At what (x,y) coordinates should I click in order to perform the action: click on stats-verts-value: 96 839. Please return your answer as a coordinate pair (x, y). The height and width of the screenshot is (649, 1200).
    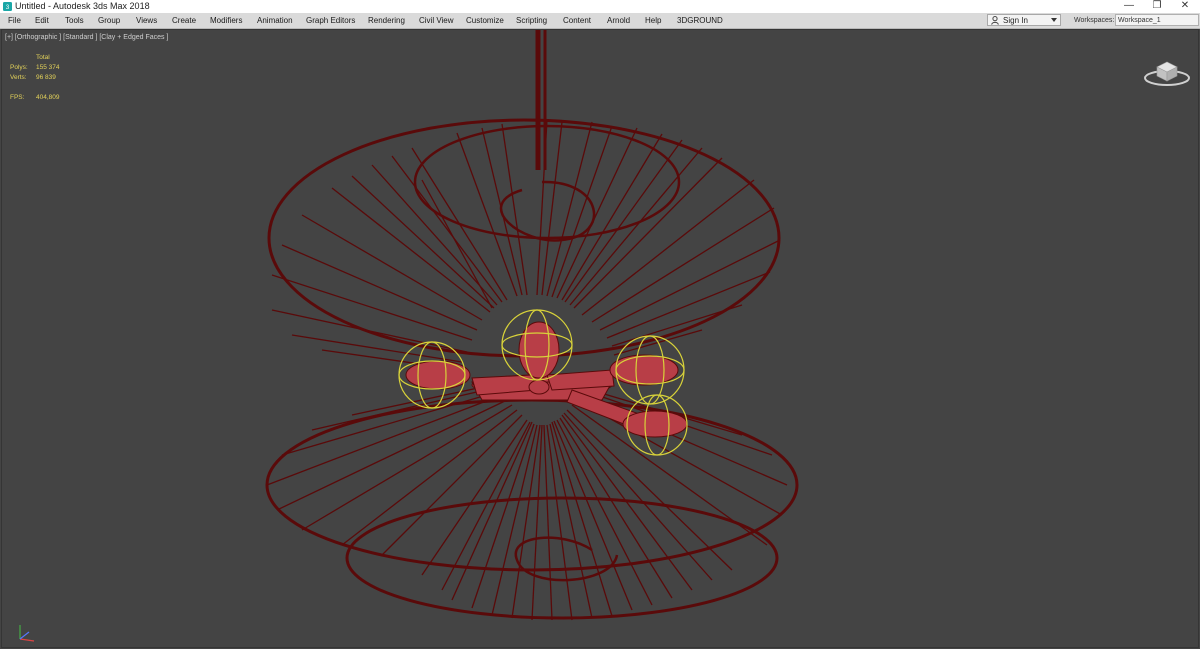
    Looking at the image, I should click on (46, 77).